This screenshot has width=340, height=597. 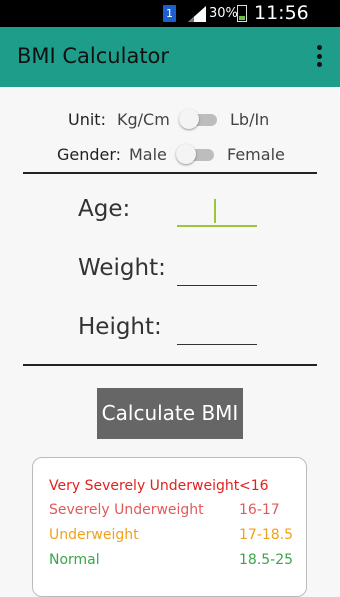 I want to click on sim-icon: 1, so click(x=169, y=13).